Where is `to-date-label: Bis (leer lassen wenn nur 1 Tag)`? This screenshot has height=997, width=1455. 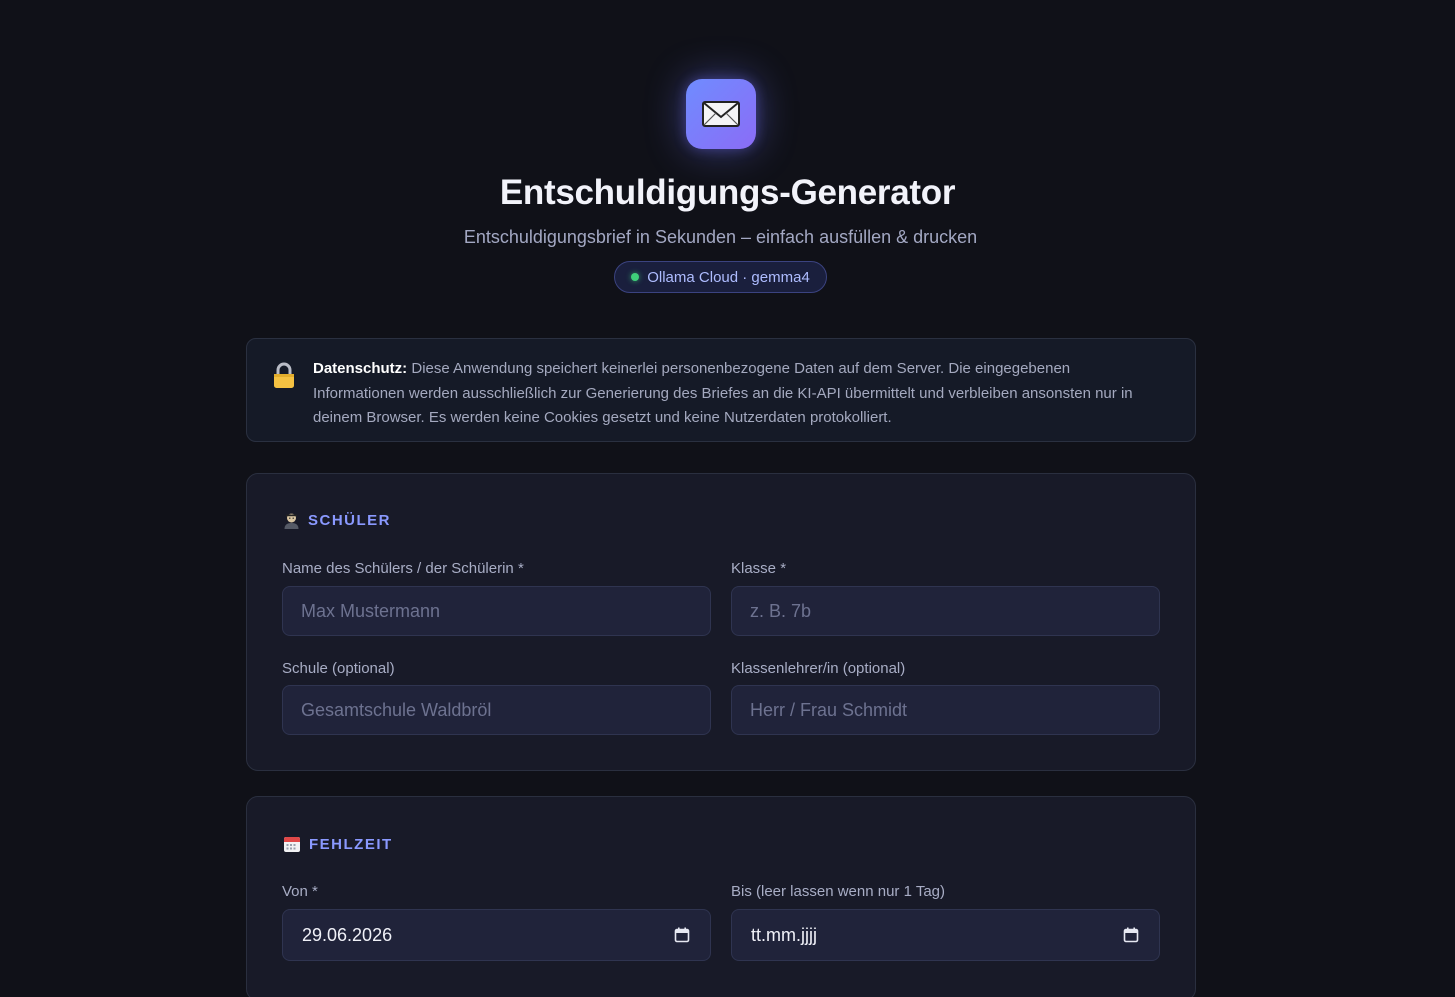
to-date-label: Bis (leer lassen wenn nur 1 Tag) is located at coordinates (838, 891).